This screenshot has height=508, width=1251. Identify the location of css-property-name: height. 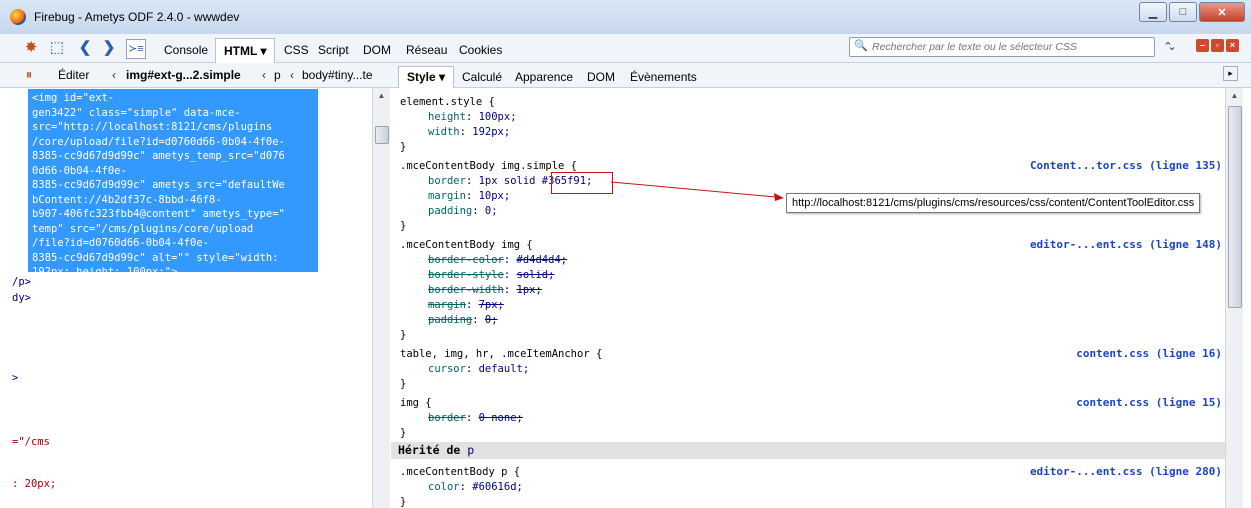
(447, 117).